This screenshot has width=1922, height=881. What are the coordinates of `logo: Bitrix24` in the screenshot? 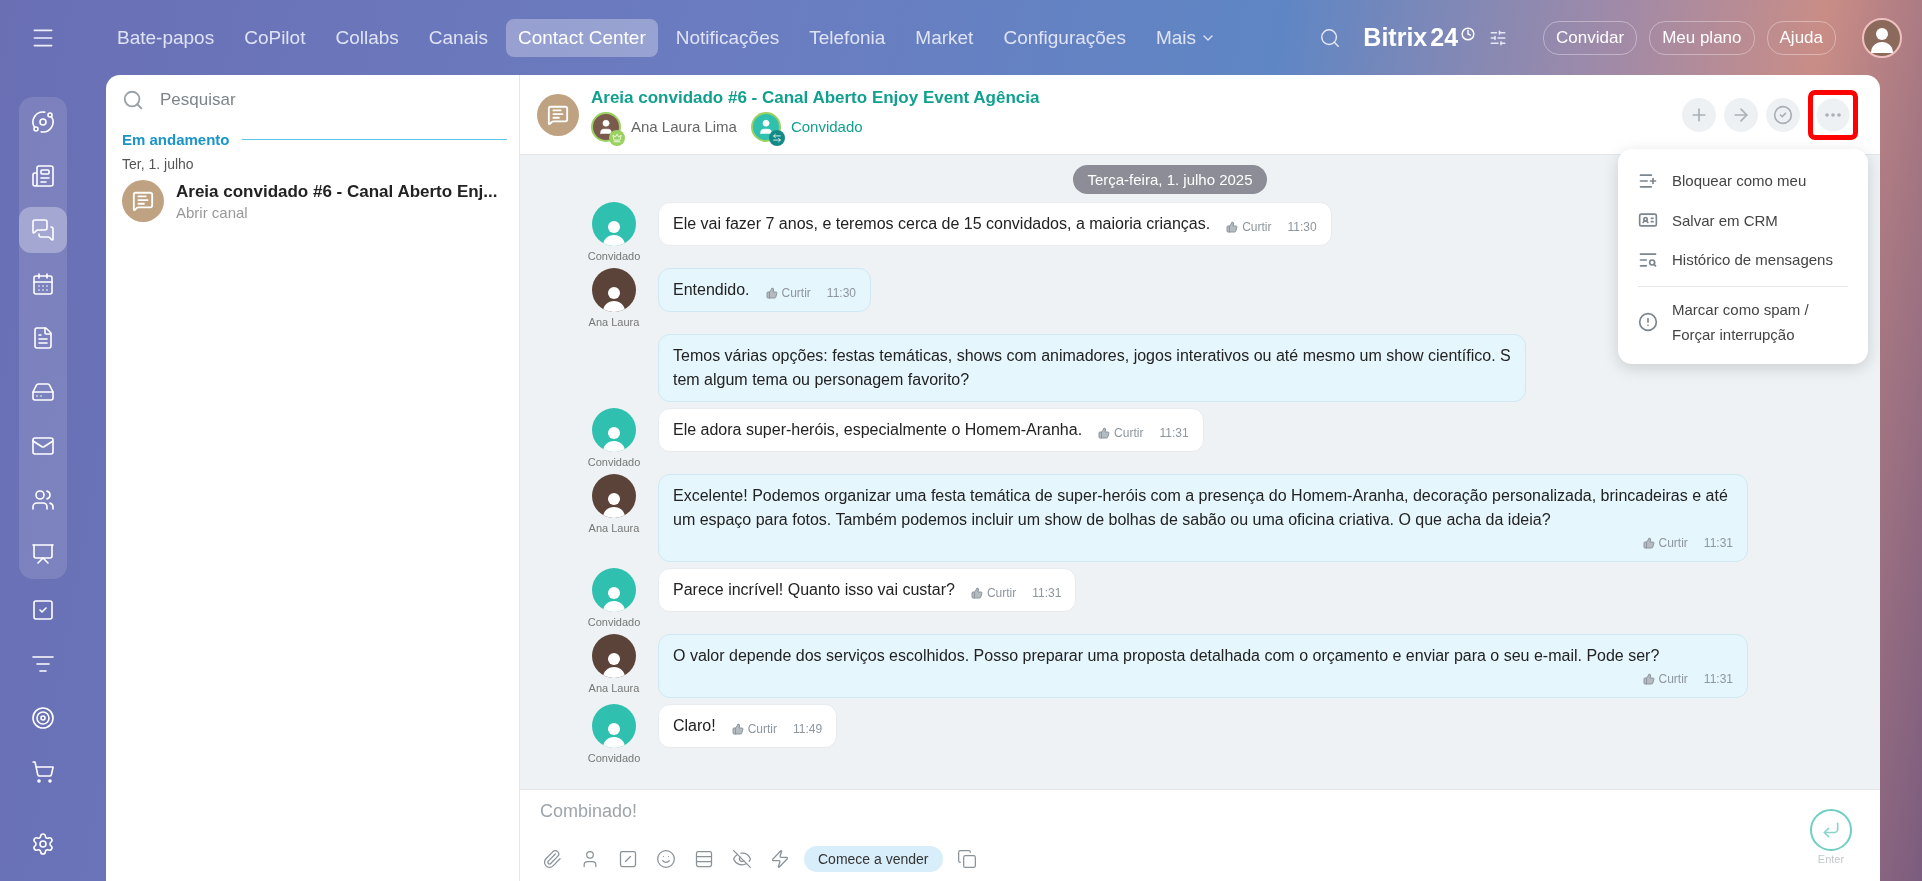 It's located at (1419, 37).